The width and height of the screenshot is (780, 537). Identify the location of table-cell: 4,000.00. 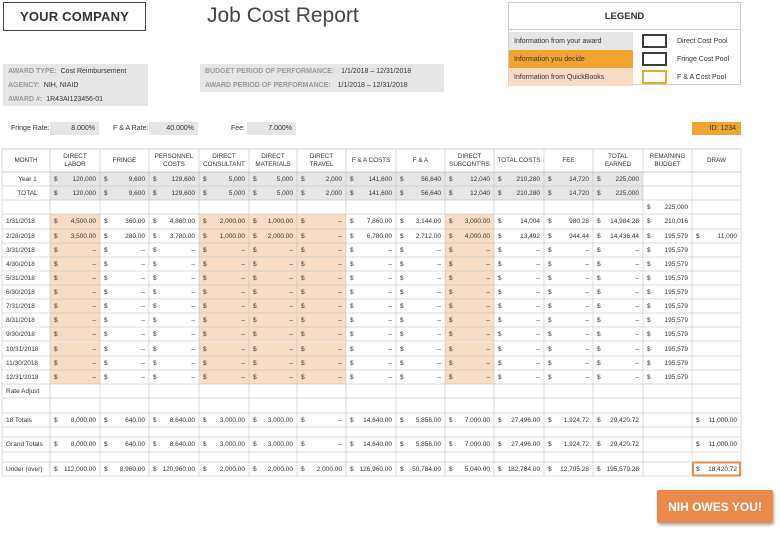
(477, 236).